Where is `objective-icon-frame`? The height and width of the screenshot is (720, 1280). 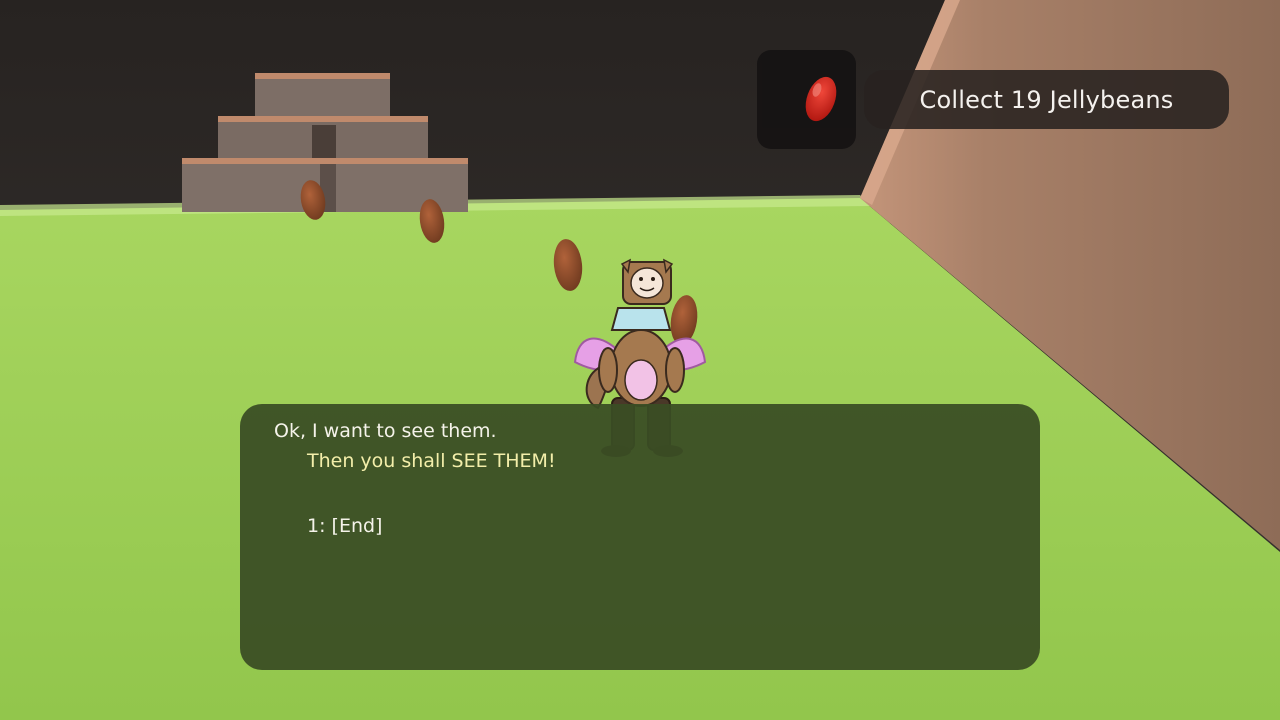 objective-icon-frame is located at coordinates (806, 99).